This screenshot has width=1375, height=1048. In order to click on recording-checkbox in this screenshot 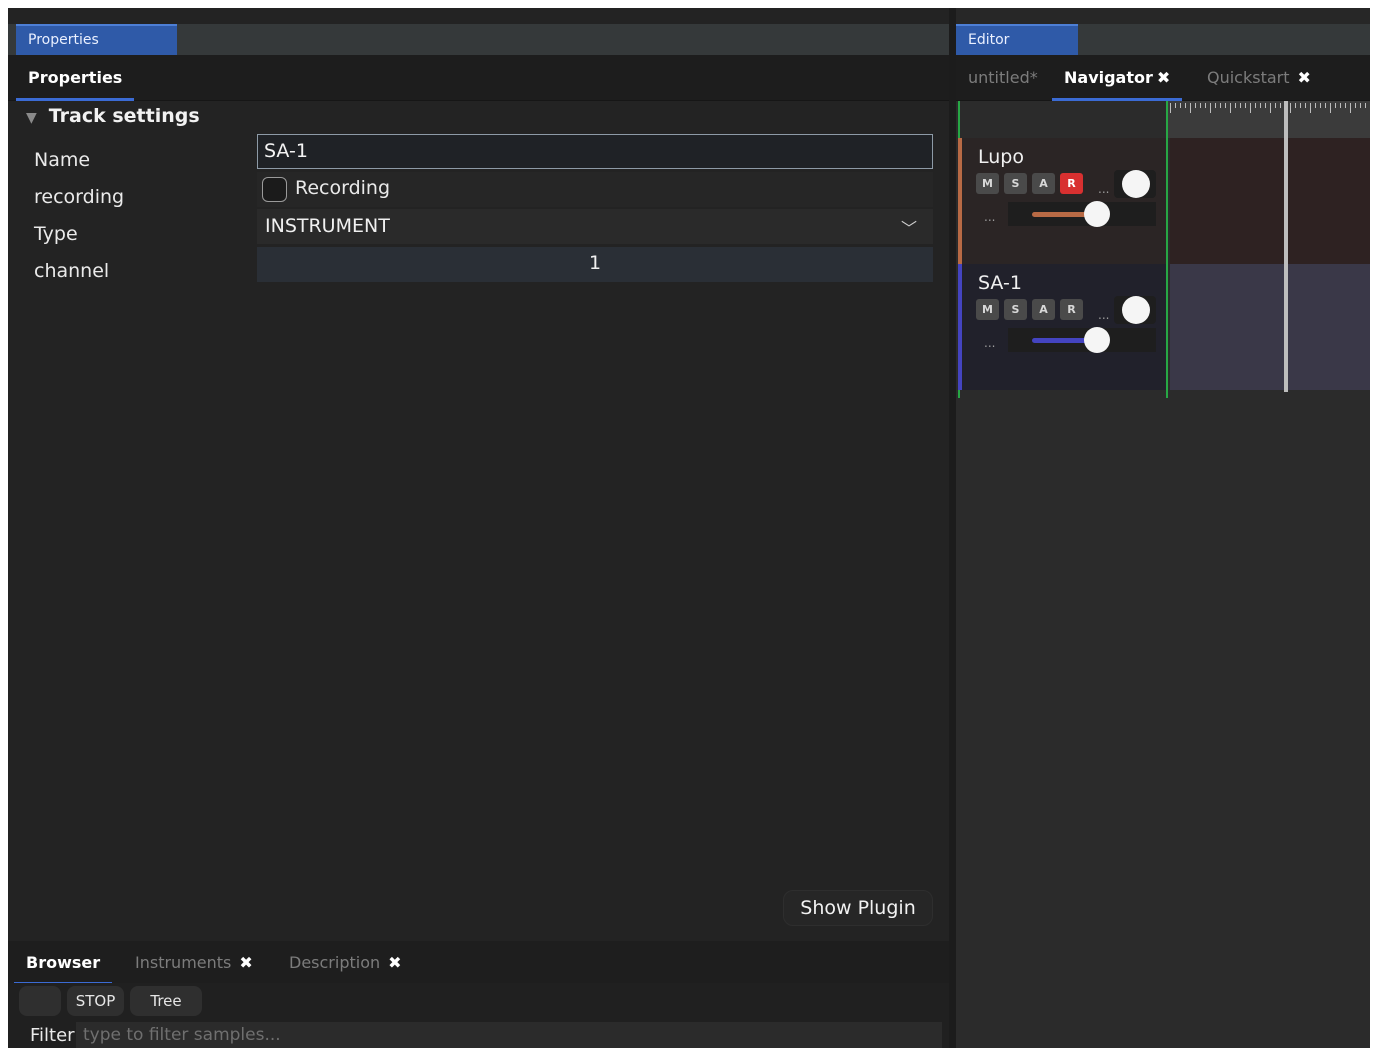, I will do `click(274, 189)`.